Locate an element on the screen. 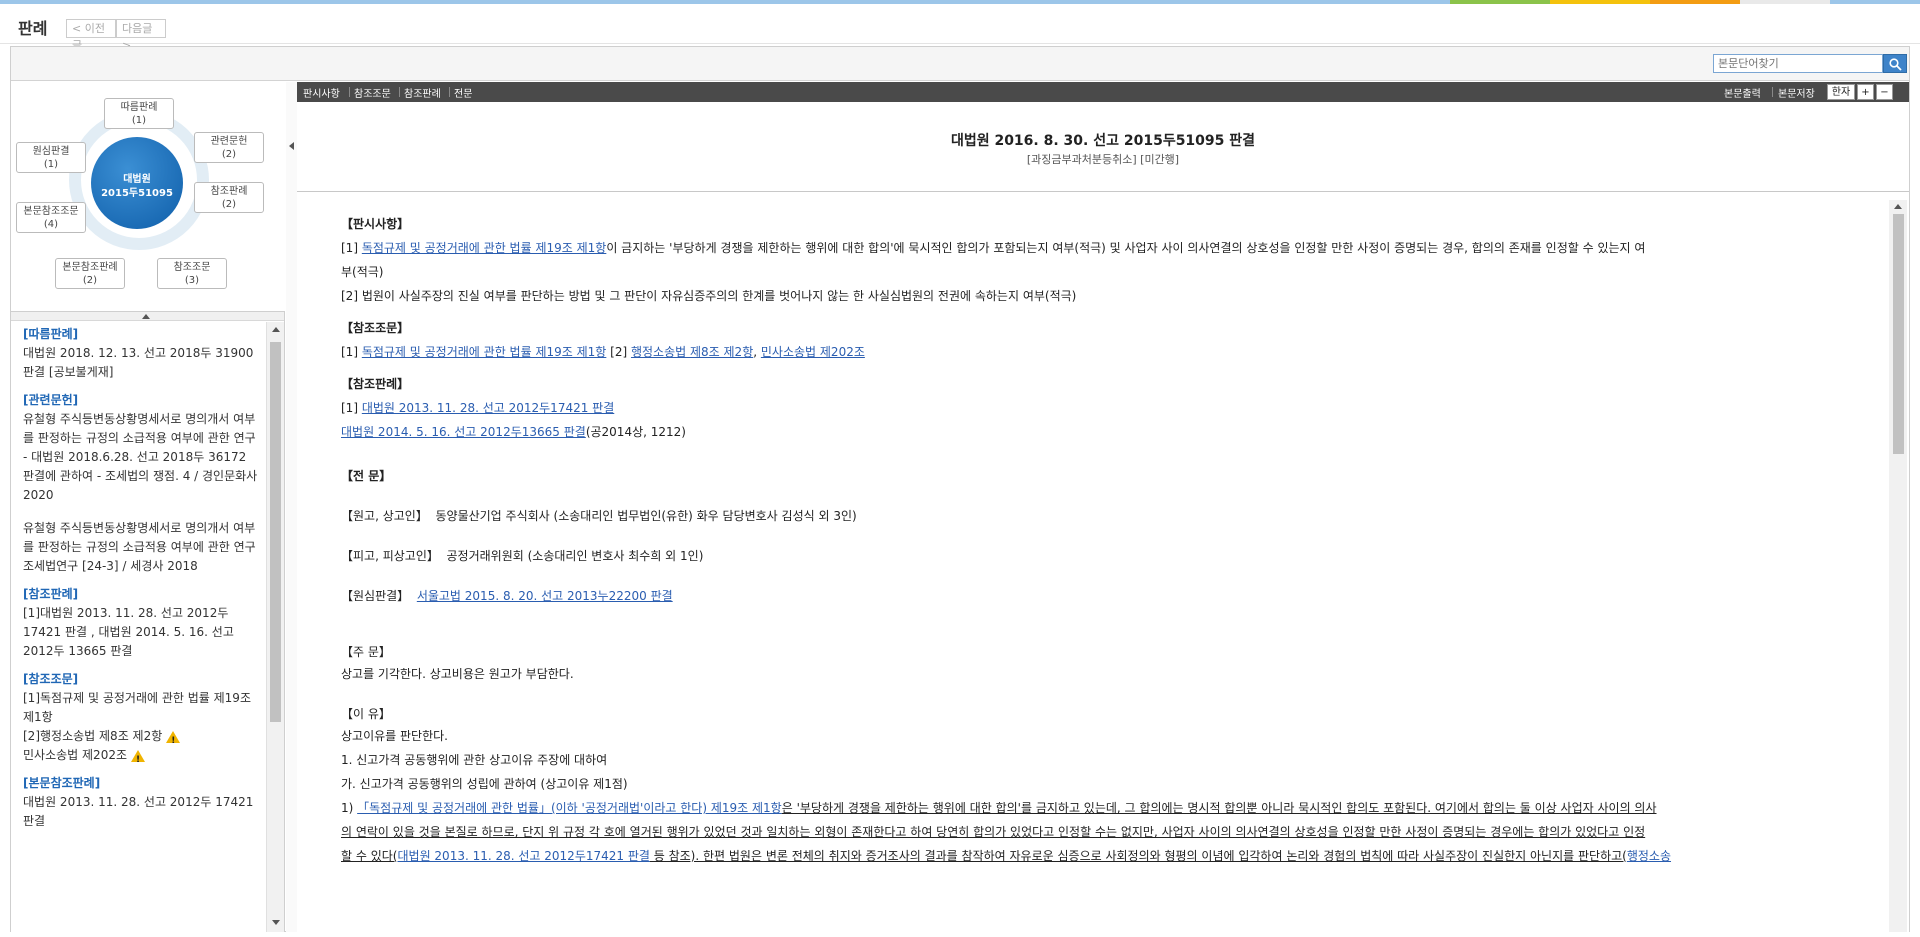 The height and width of the screenshot is (937, 1920). ref-law-item: 민사소송법 제202조 is located at coordinates (142, 758).